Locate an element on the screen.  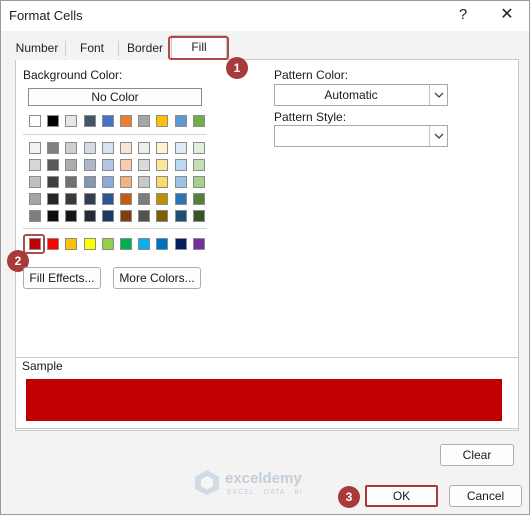
pattern-style-label: Pattern Style: is located at coordinates (310, 117).